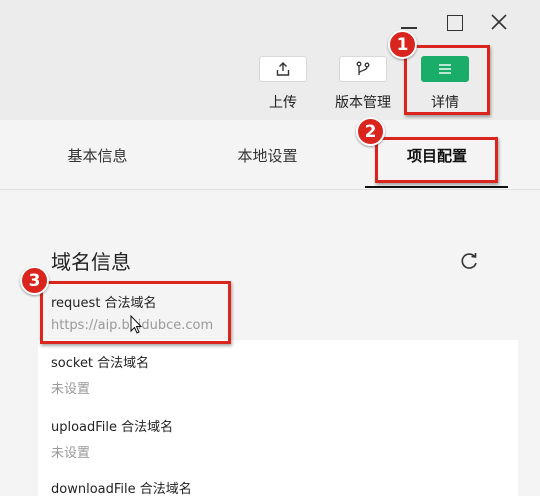  I want to click on domain-label: uploadFile 合法域名, so click(112, 427).